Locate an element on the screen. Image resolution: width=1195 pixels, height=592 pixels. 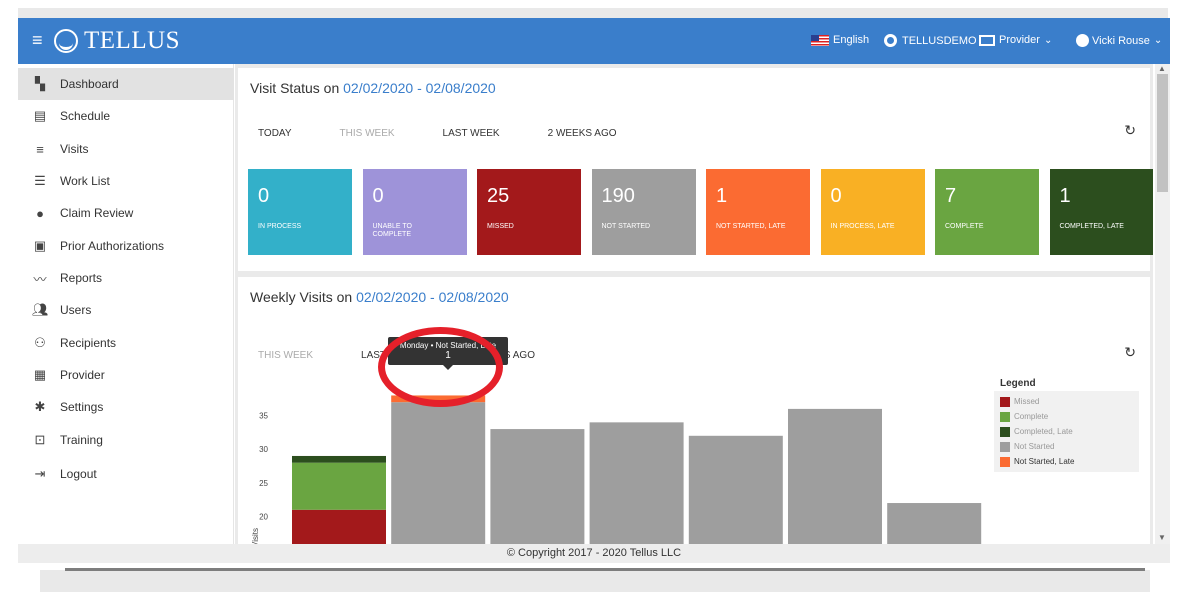
clipboard-icon: ▦ is located at coordinates (40, 374).